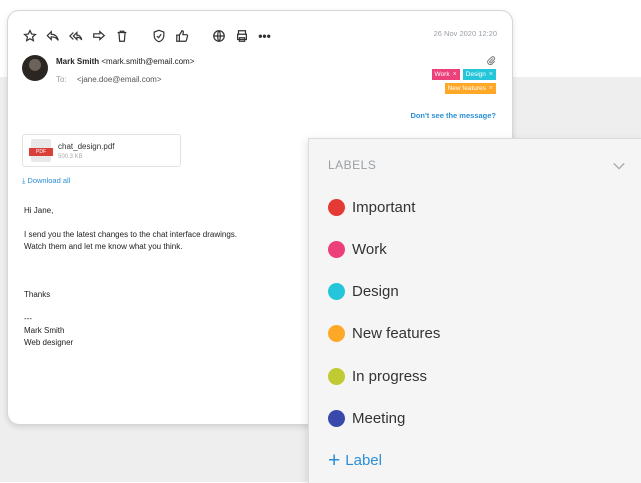 This screenshot has width=641, height=483. I want to click on label-item-new-features: New features, so click(384, 333).